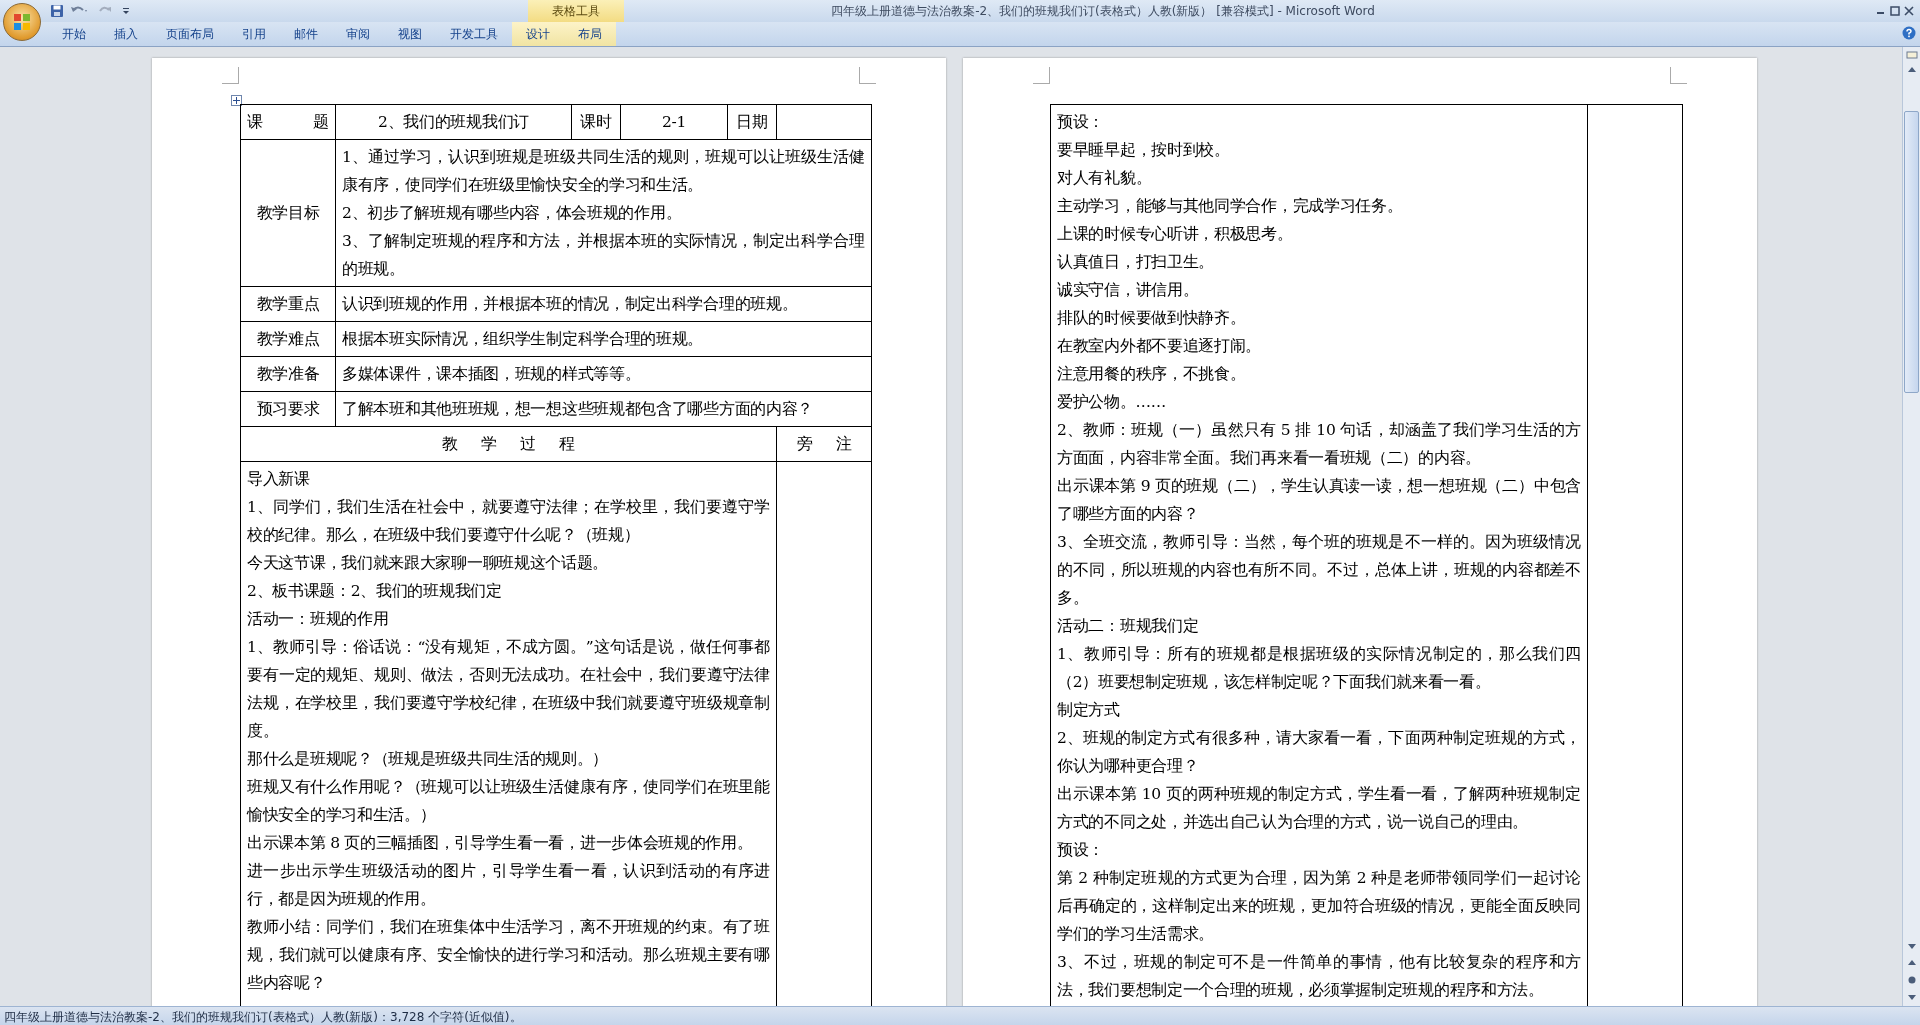  What do you see at coordinates (1230, 206) in the screenshot?
I see `paragraph: 主动学习，能够与其他同学合作，完成学习任务。` at bounding box center [1230, 206].